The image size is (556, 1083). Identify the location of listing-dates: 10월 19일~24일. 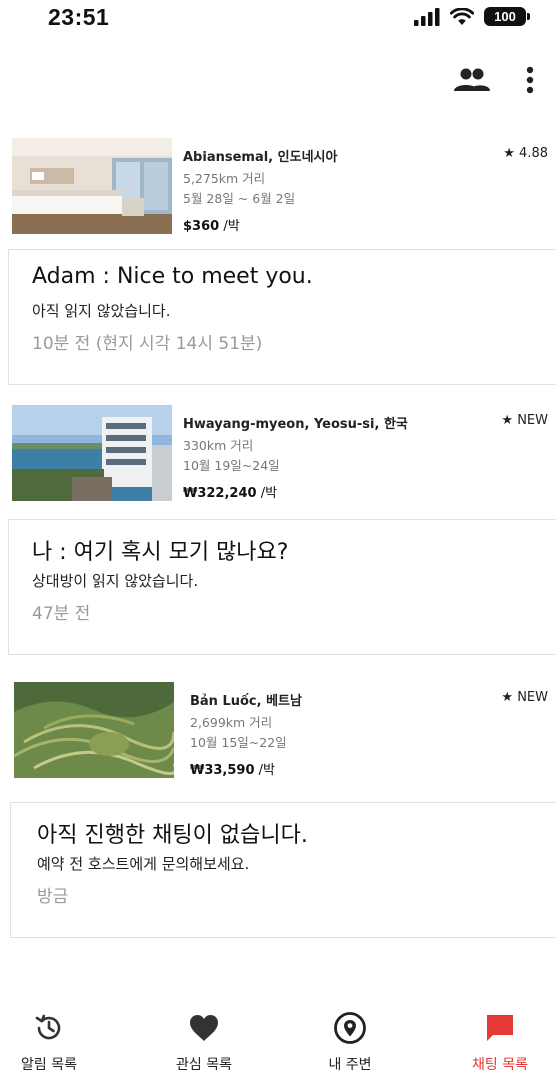
(231, 465).